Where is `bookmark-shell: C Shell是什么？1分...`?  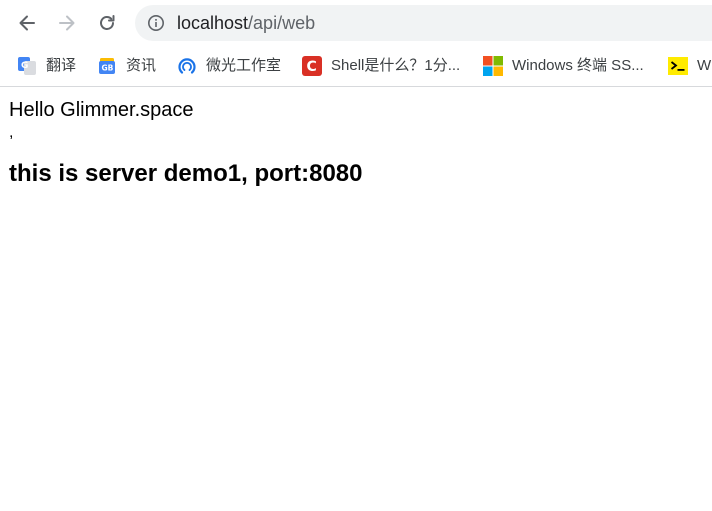 bookmark-shell: C Shell是什么？1分... is located at coordinates (381, 66).